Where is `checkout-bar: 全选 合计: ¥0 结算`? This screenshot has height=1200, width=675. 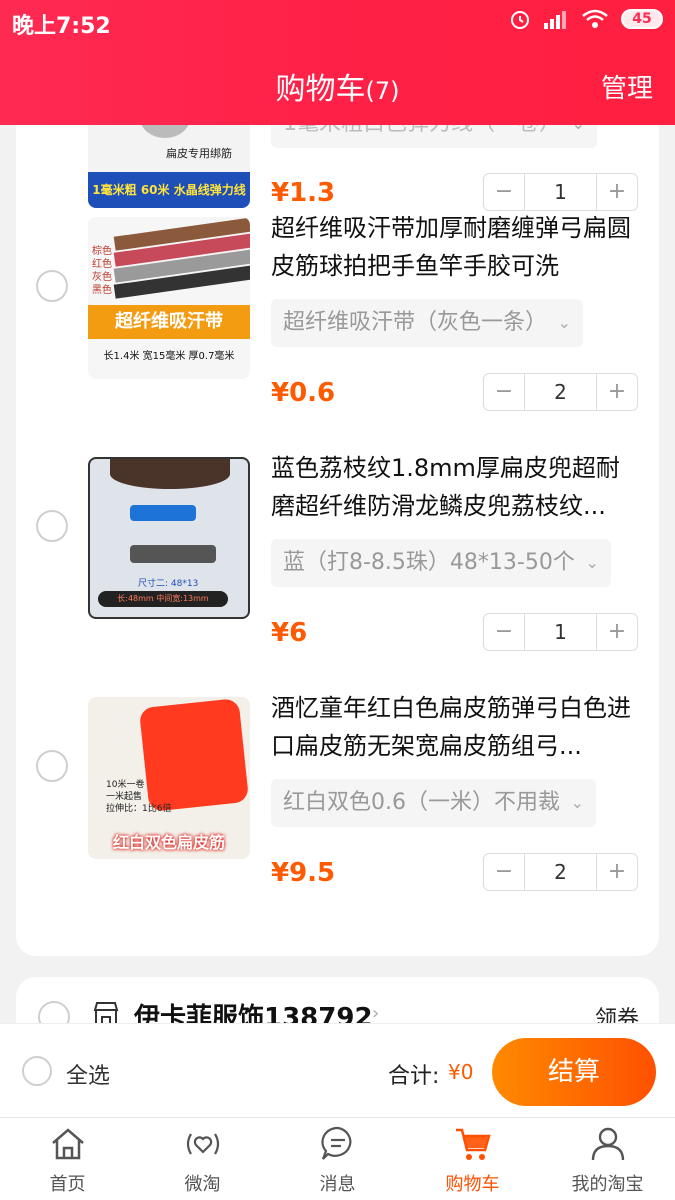
checkout-bar: 全选 合计: ¥0 结算 is located at coordinates (337, 1070).